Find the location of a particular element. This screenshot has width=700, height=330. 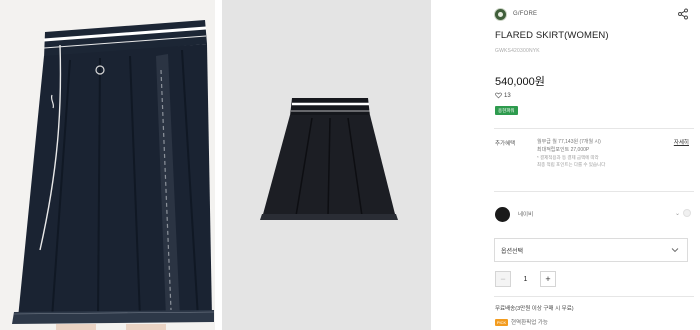

pickup-info: PICK 현역환픽업 가능 is located at coordinates (521, 322).